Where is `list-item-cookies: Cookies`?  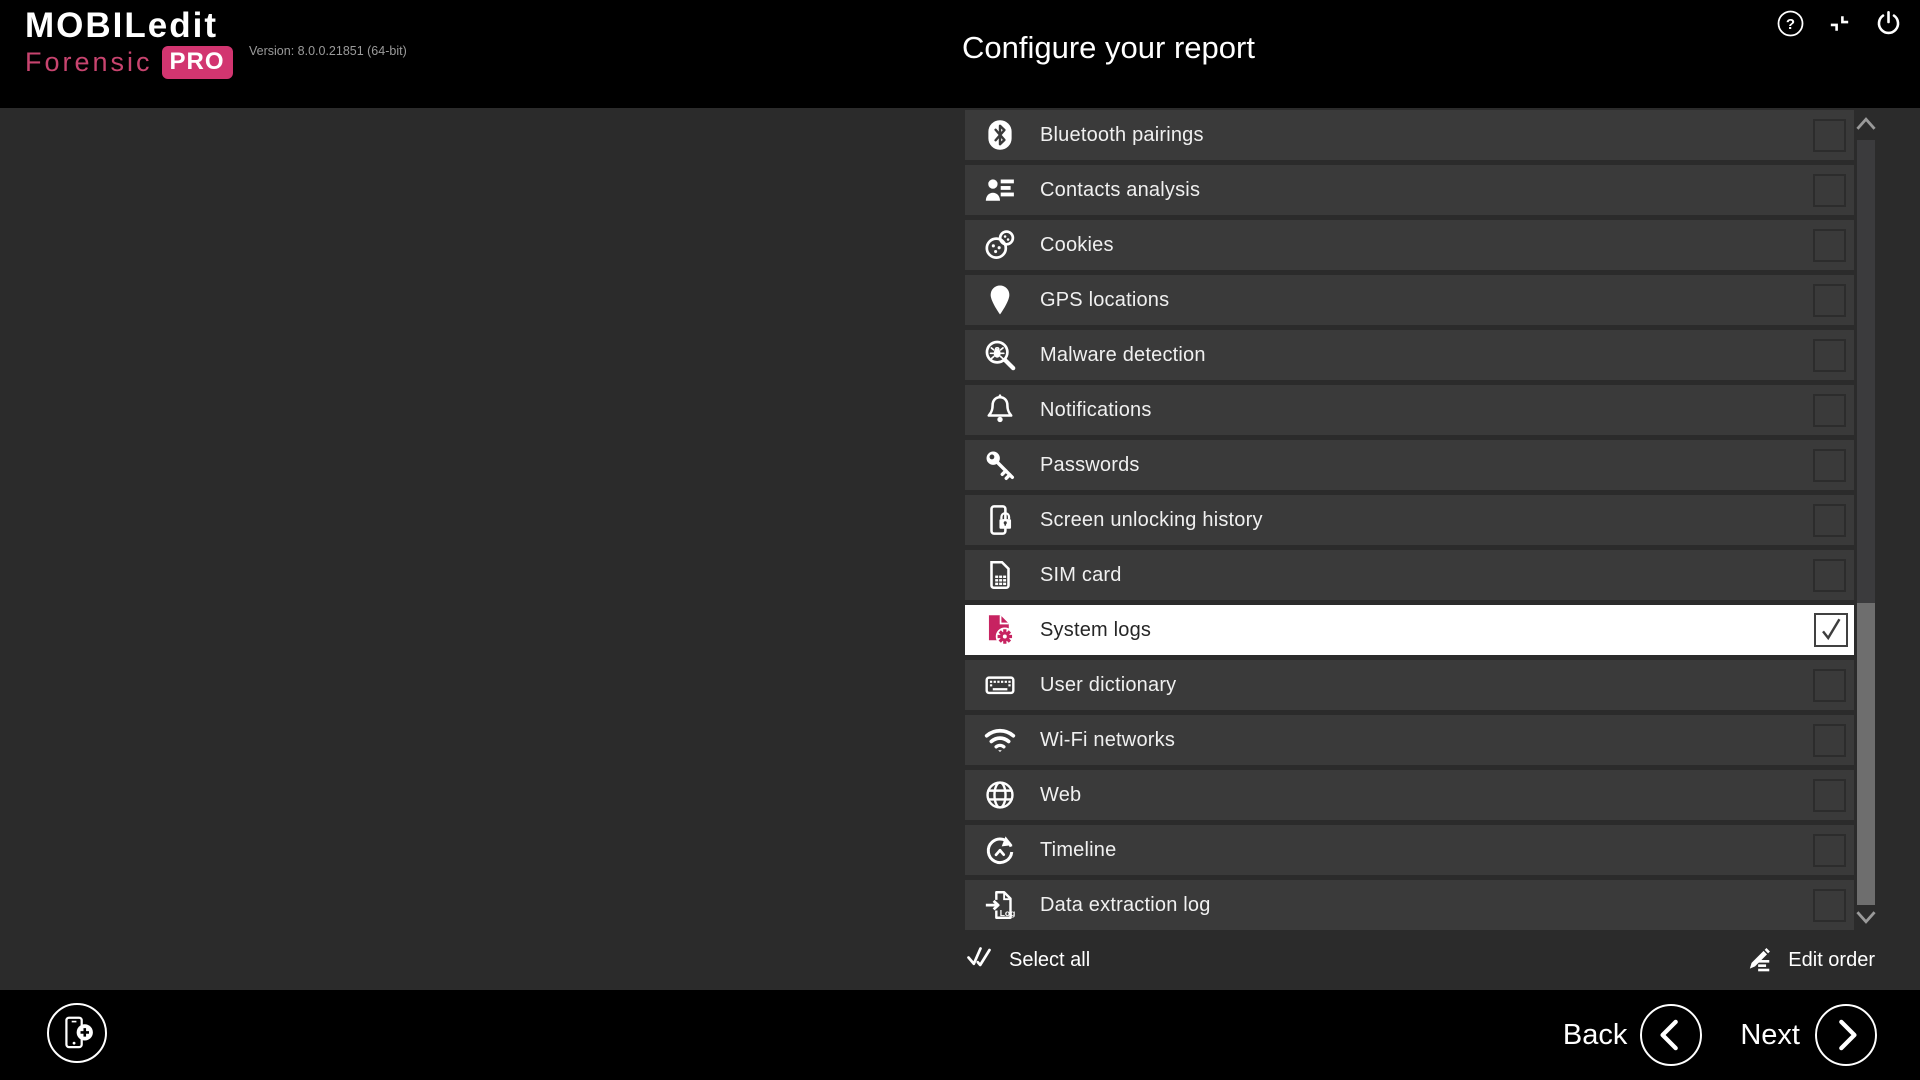
list-item-cookies: Cookies is located at coordinates (1409, 245).